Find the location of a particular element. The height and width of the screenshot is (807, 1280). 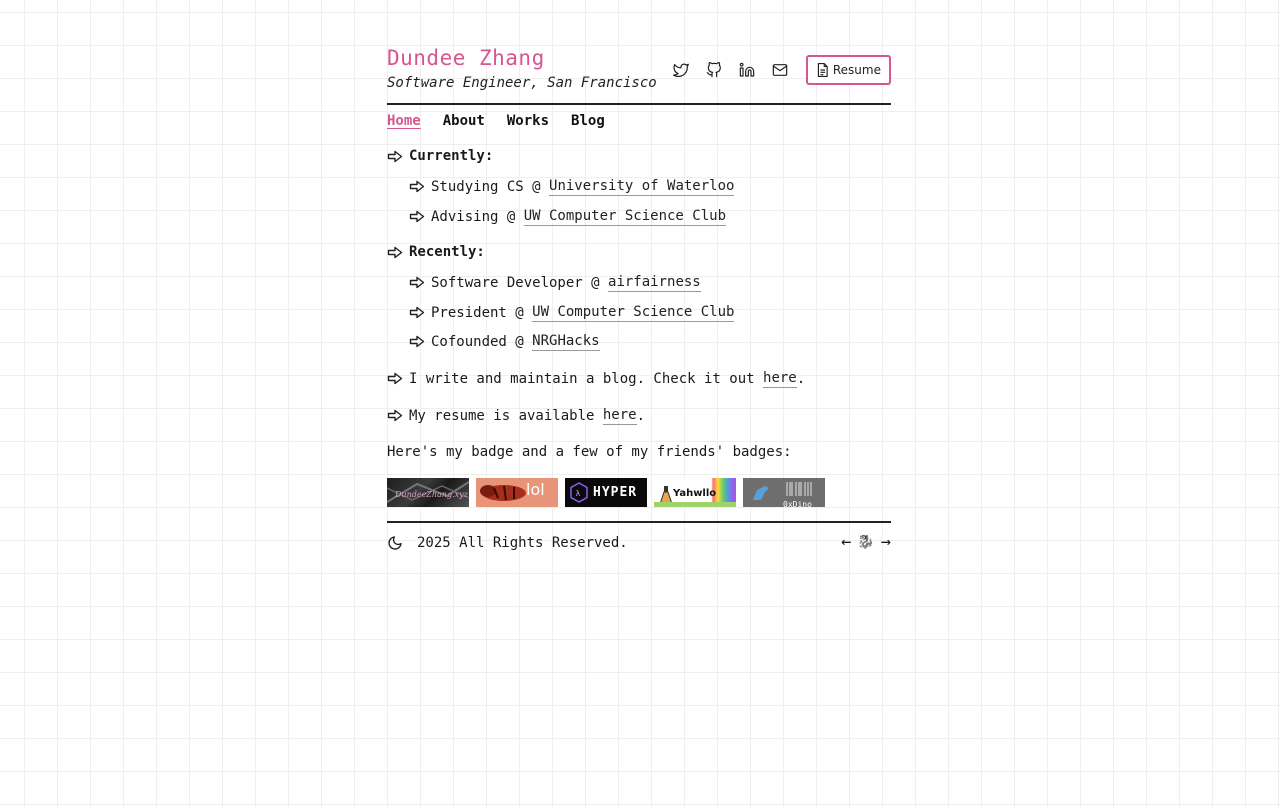

badge-tiger: lol is located at coordinates (517, 492).